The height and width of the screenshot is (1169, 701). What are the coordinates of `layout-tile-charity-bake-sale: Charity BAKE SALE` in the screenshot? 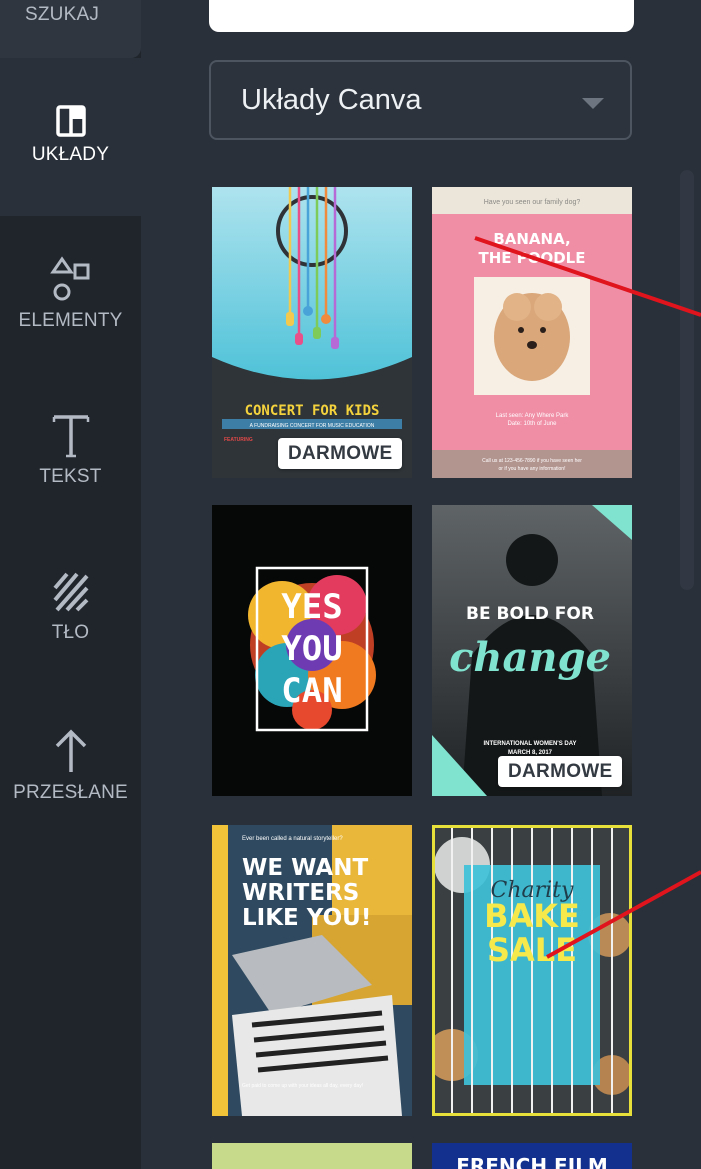 It's located at (532, 970).